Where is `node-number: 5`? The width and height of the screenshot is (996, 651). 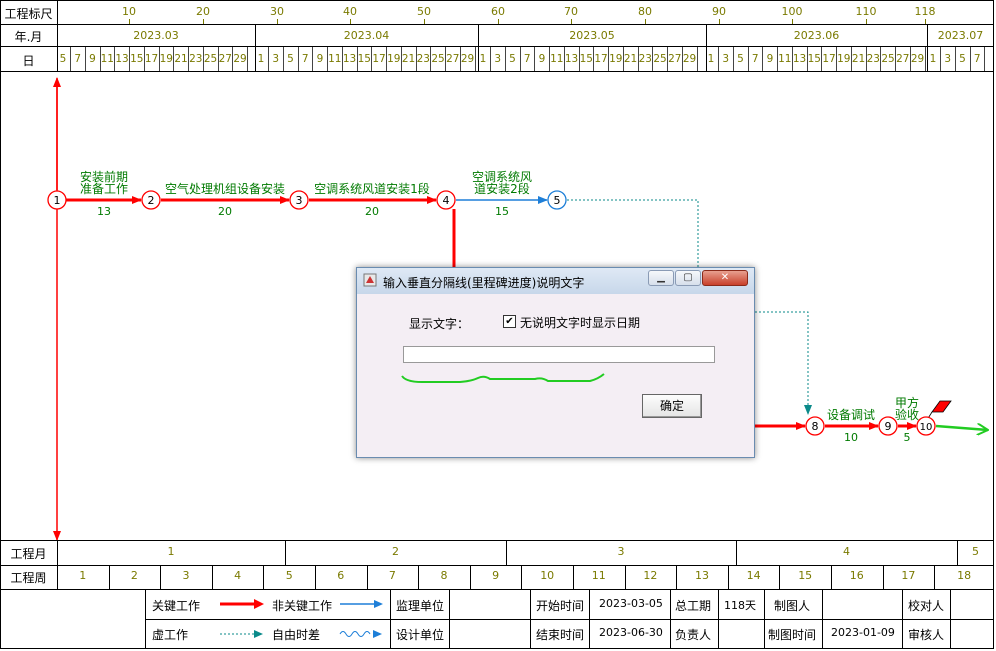
node-number: 5 is located at coordinates (557, 200).